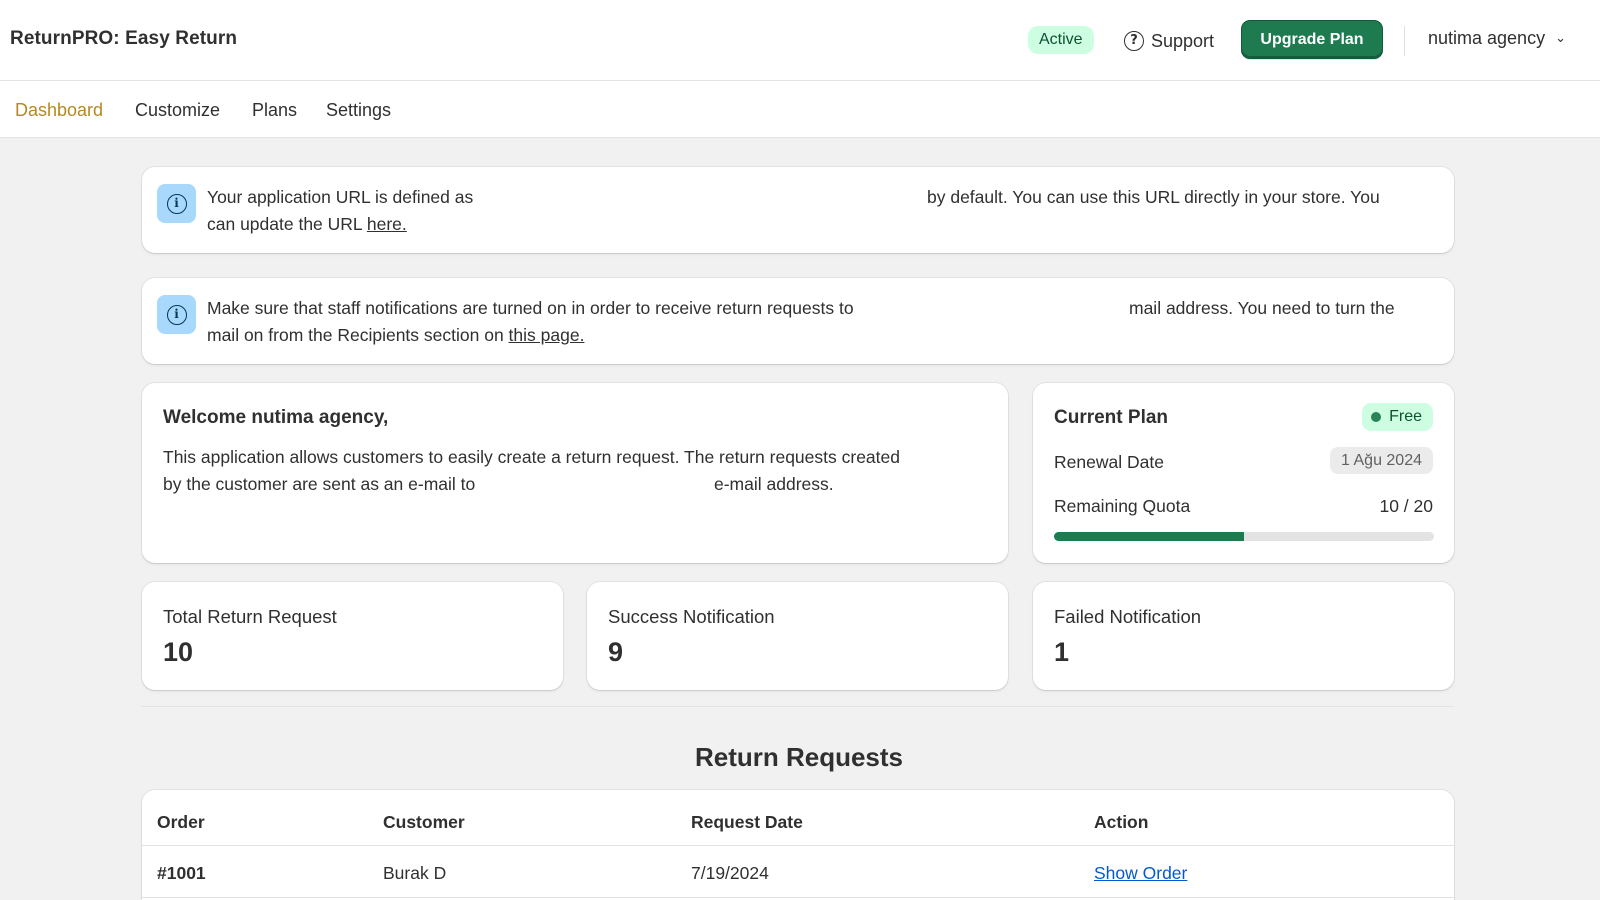 The image size is (1600, 900). Describe the element at coordinates (358, 110) in the screenshot. I see `tab-settings: Settings` at that location.